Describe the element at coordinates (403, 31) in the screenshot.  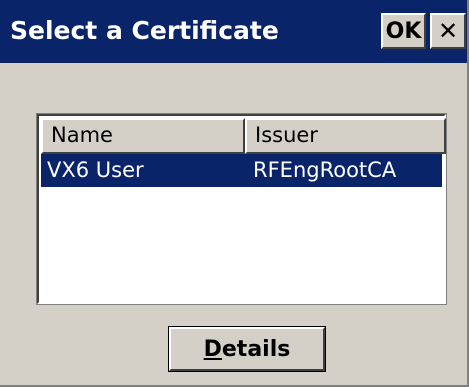
I see `ok-button: OK` at that location.